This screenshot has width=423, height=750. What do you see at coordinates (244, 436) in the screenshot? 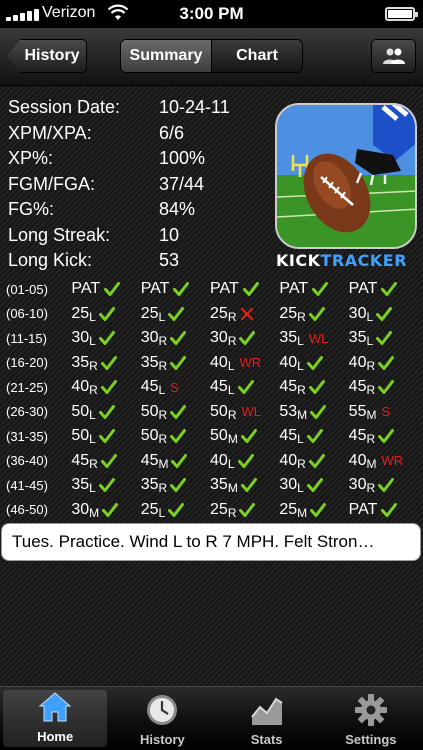
I see `kick-cell: 50 M` at bounding box center [244, 436].